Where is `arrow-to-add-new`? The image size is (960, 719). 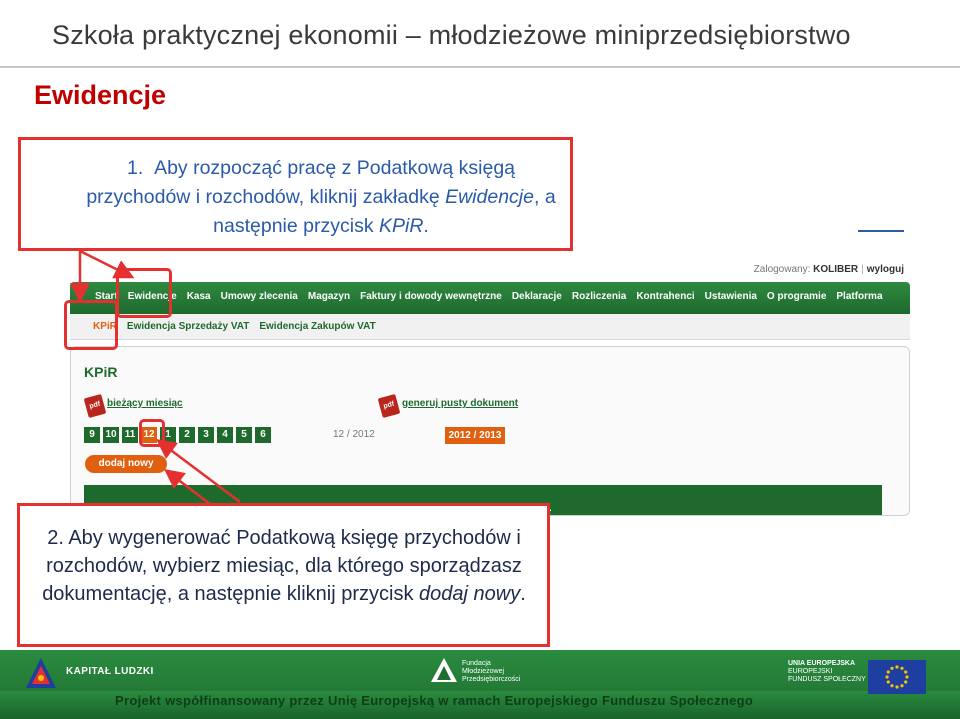
arrow-to-add-new is located at coordinates (187, 486).